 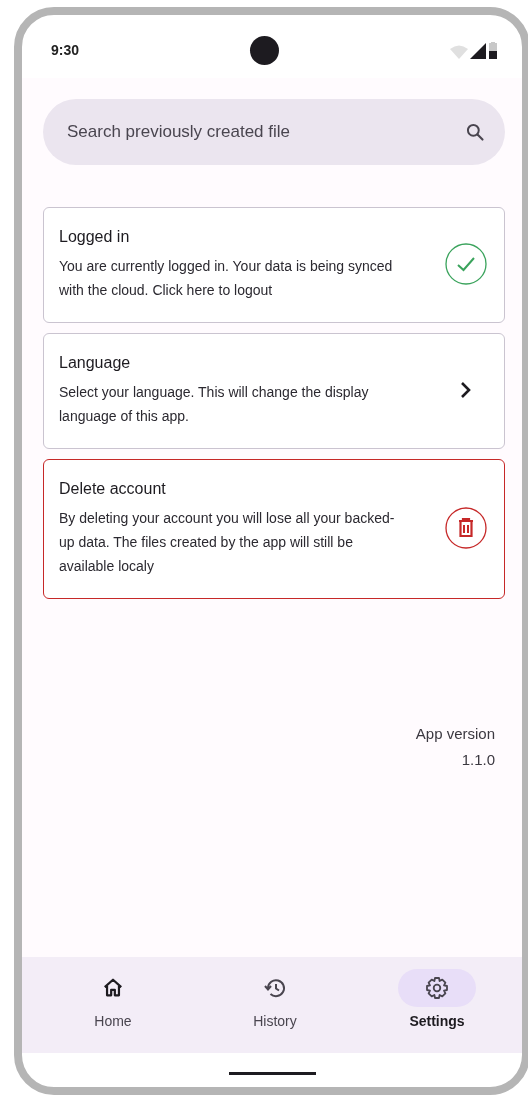 What do you see at coordinates (65, 50) in the screenshot?
I see `clock-time: 9:30` at bounding box center [65, 50].